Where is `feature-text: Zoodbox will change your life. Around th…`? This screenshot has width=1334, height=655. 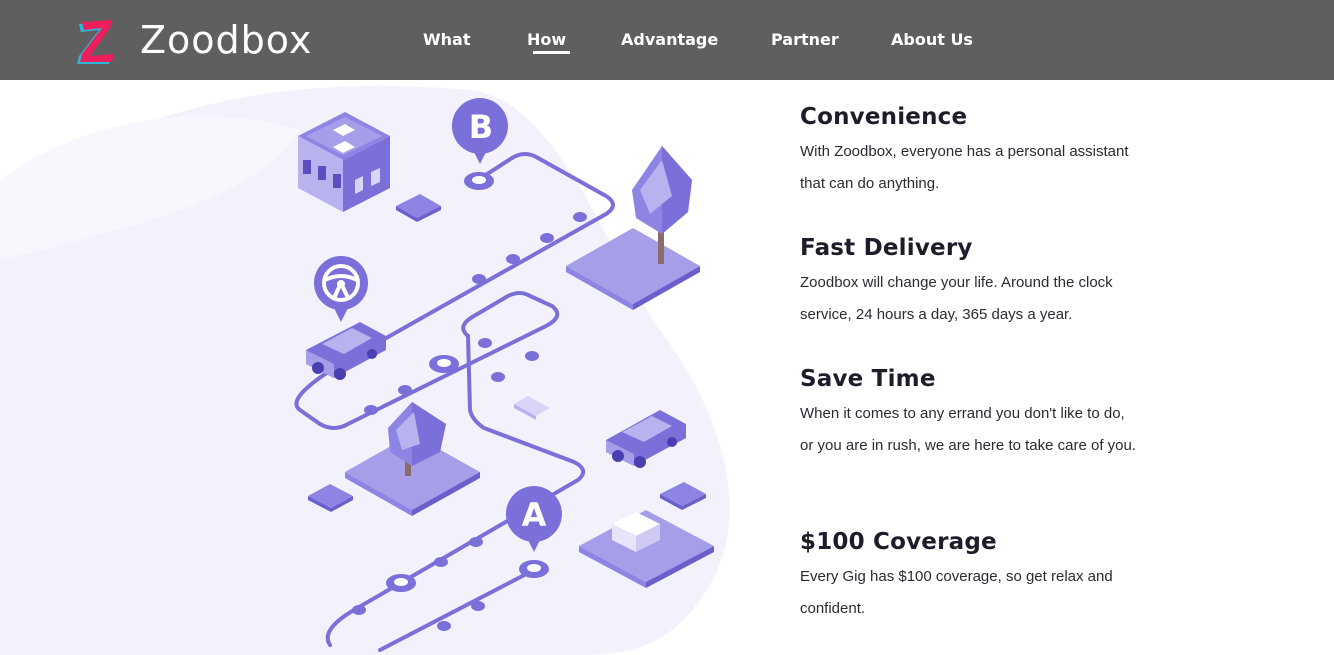 feature-text: Zoodbox will change your life. Around th… is located at coordinates (956, 298).